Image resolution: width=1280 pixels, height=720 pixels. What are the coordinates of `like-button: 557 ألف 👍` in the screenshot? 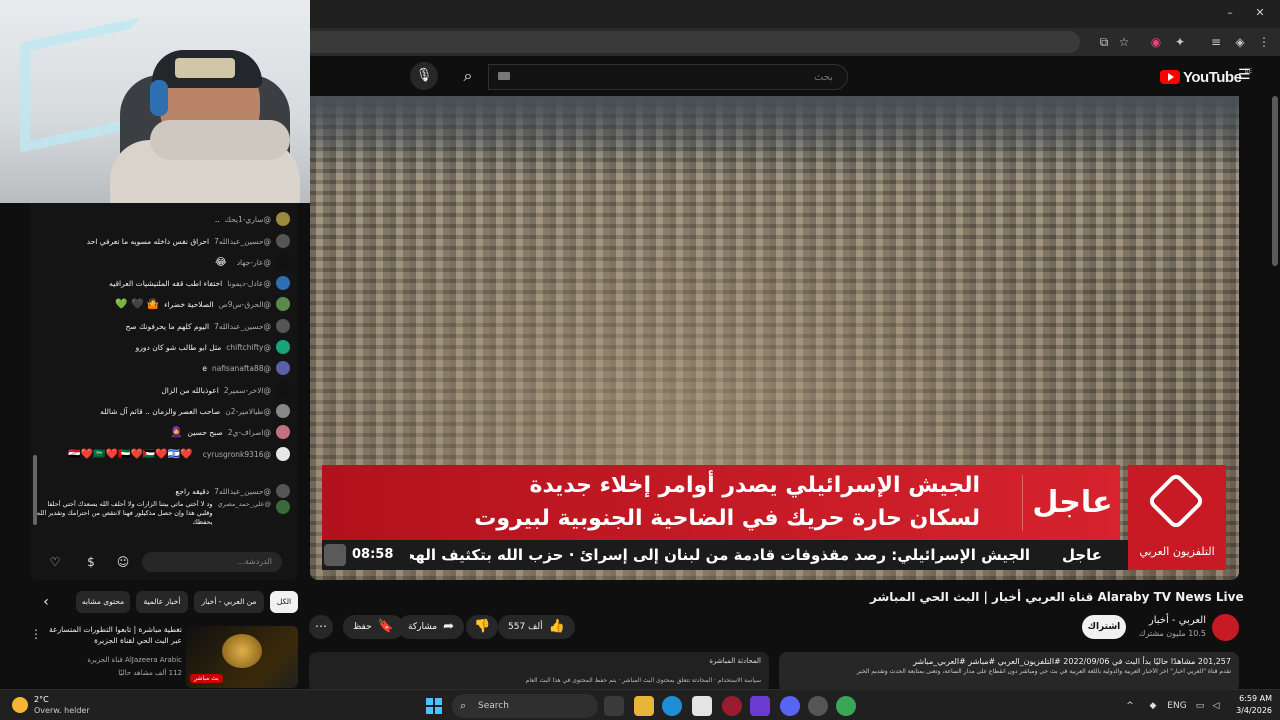 It's located at (536, 627).